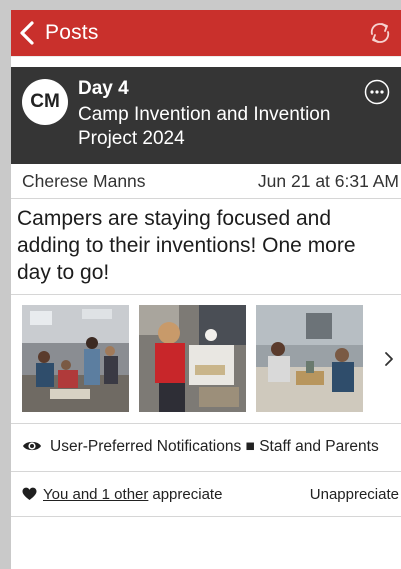  I want to click on post-date: Jun 21 at 6:31 AM, so click(328, 180).